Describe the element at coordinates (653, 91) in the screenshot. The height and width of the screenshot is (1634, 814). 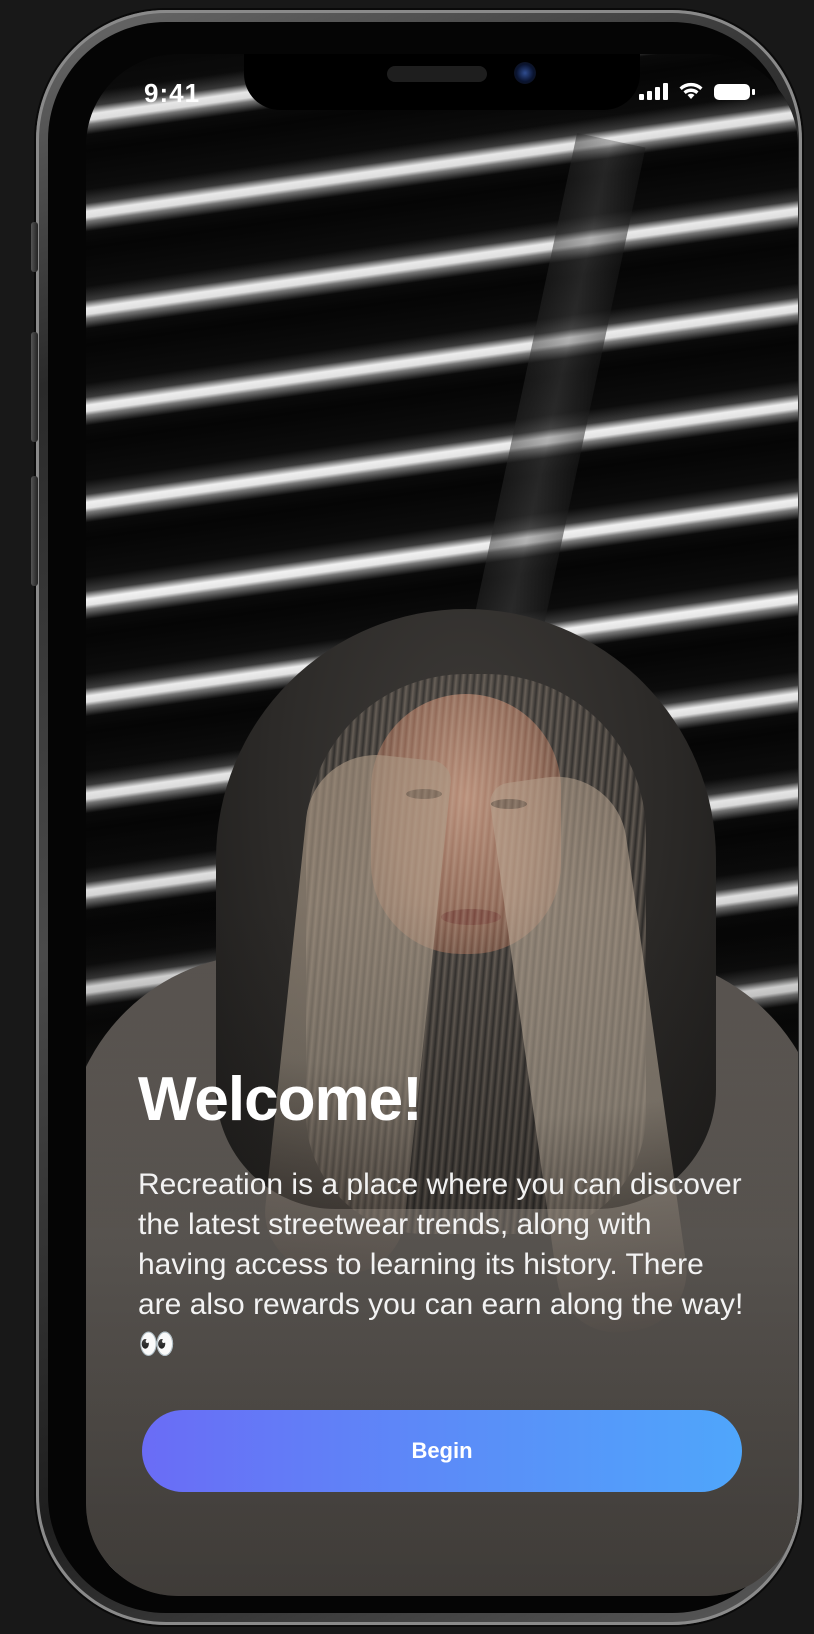
I see `cellular-signal-icon` at that location.